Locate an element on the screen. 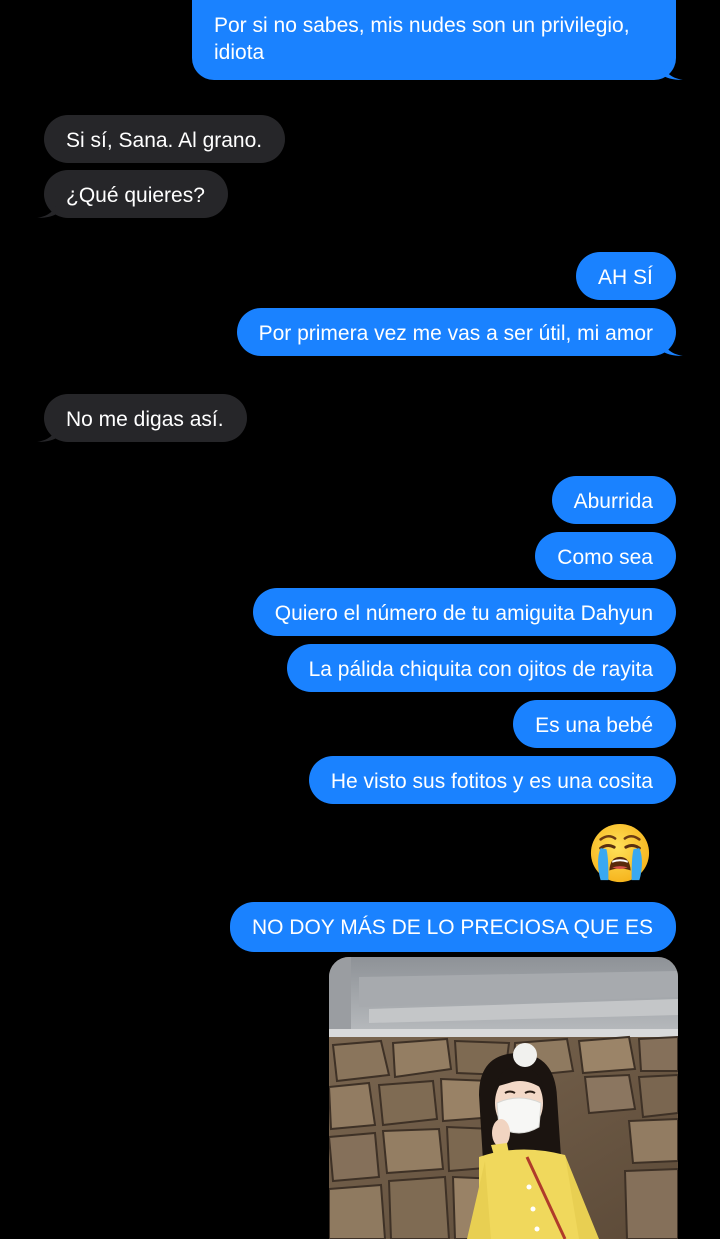 The width and height of the screenshot is (720, 1239). photo-attachment is located at coordinates (503, 1098).